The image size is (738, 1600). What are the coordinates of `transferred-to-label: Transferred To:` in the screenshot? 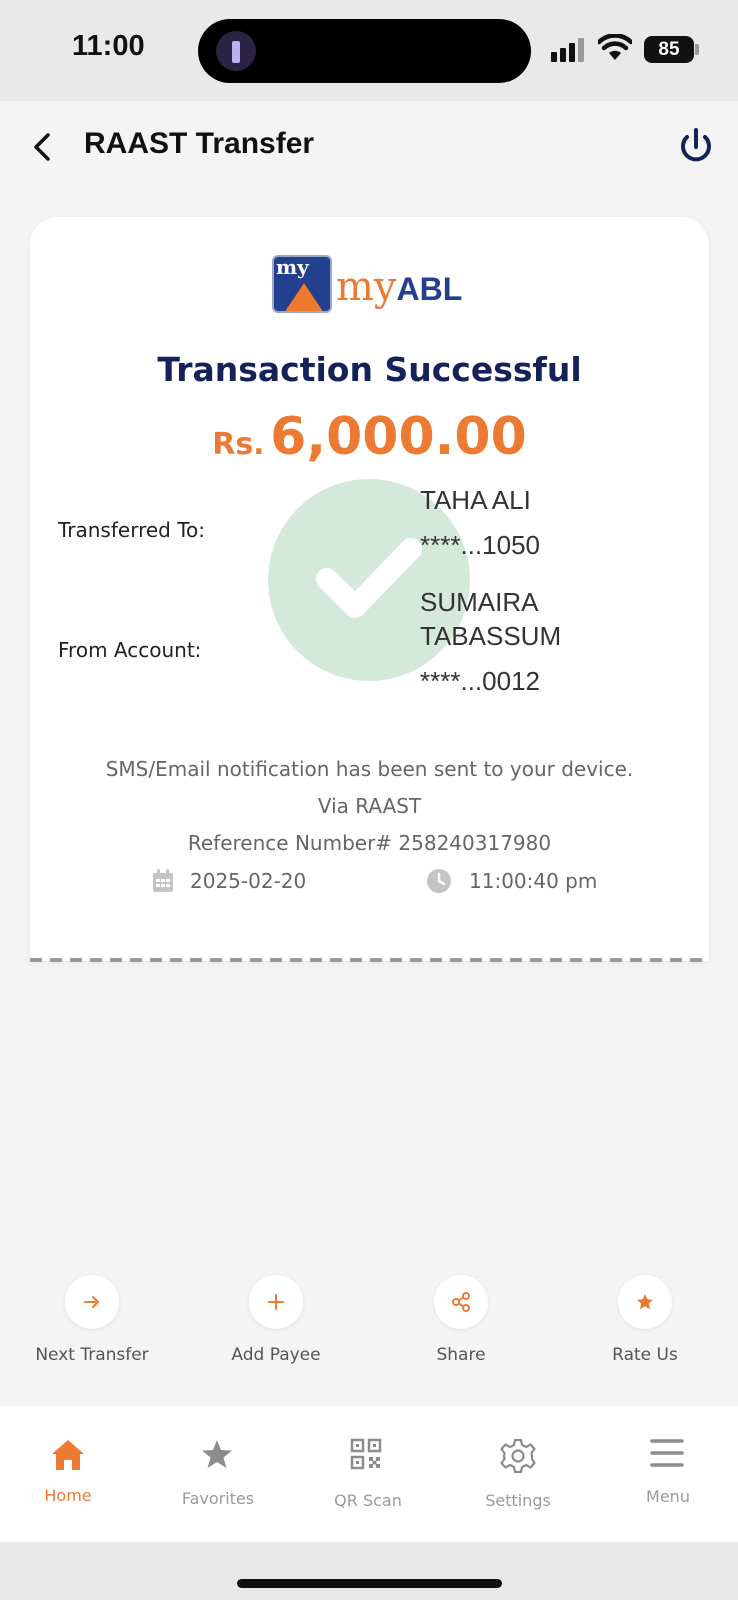 It's located at (132, 530).